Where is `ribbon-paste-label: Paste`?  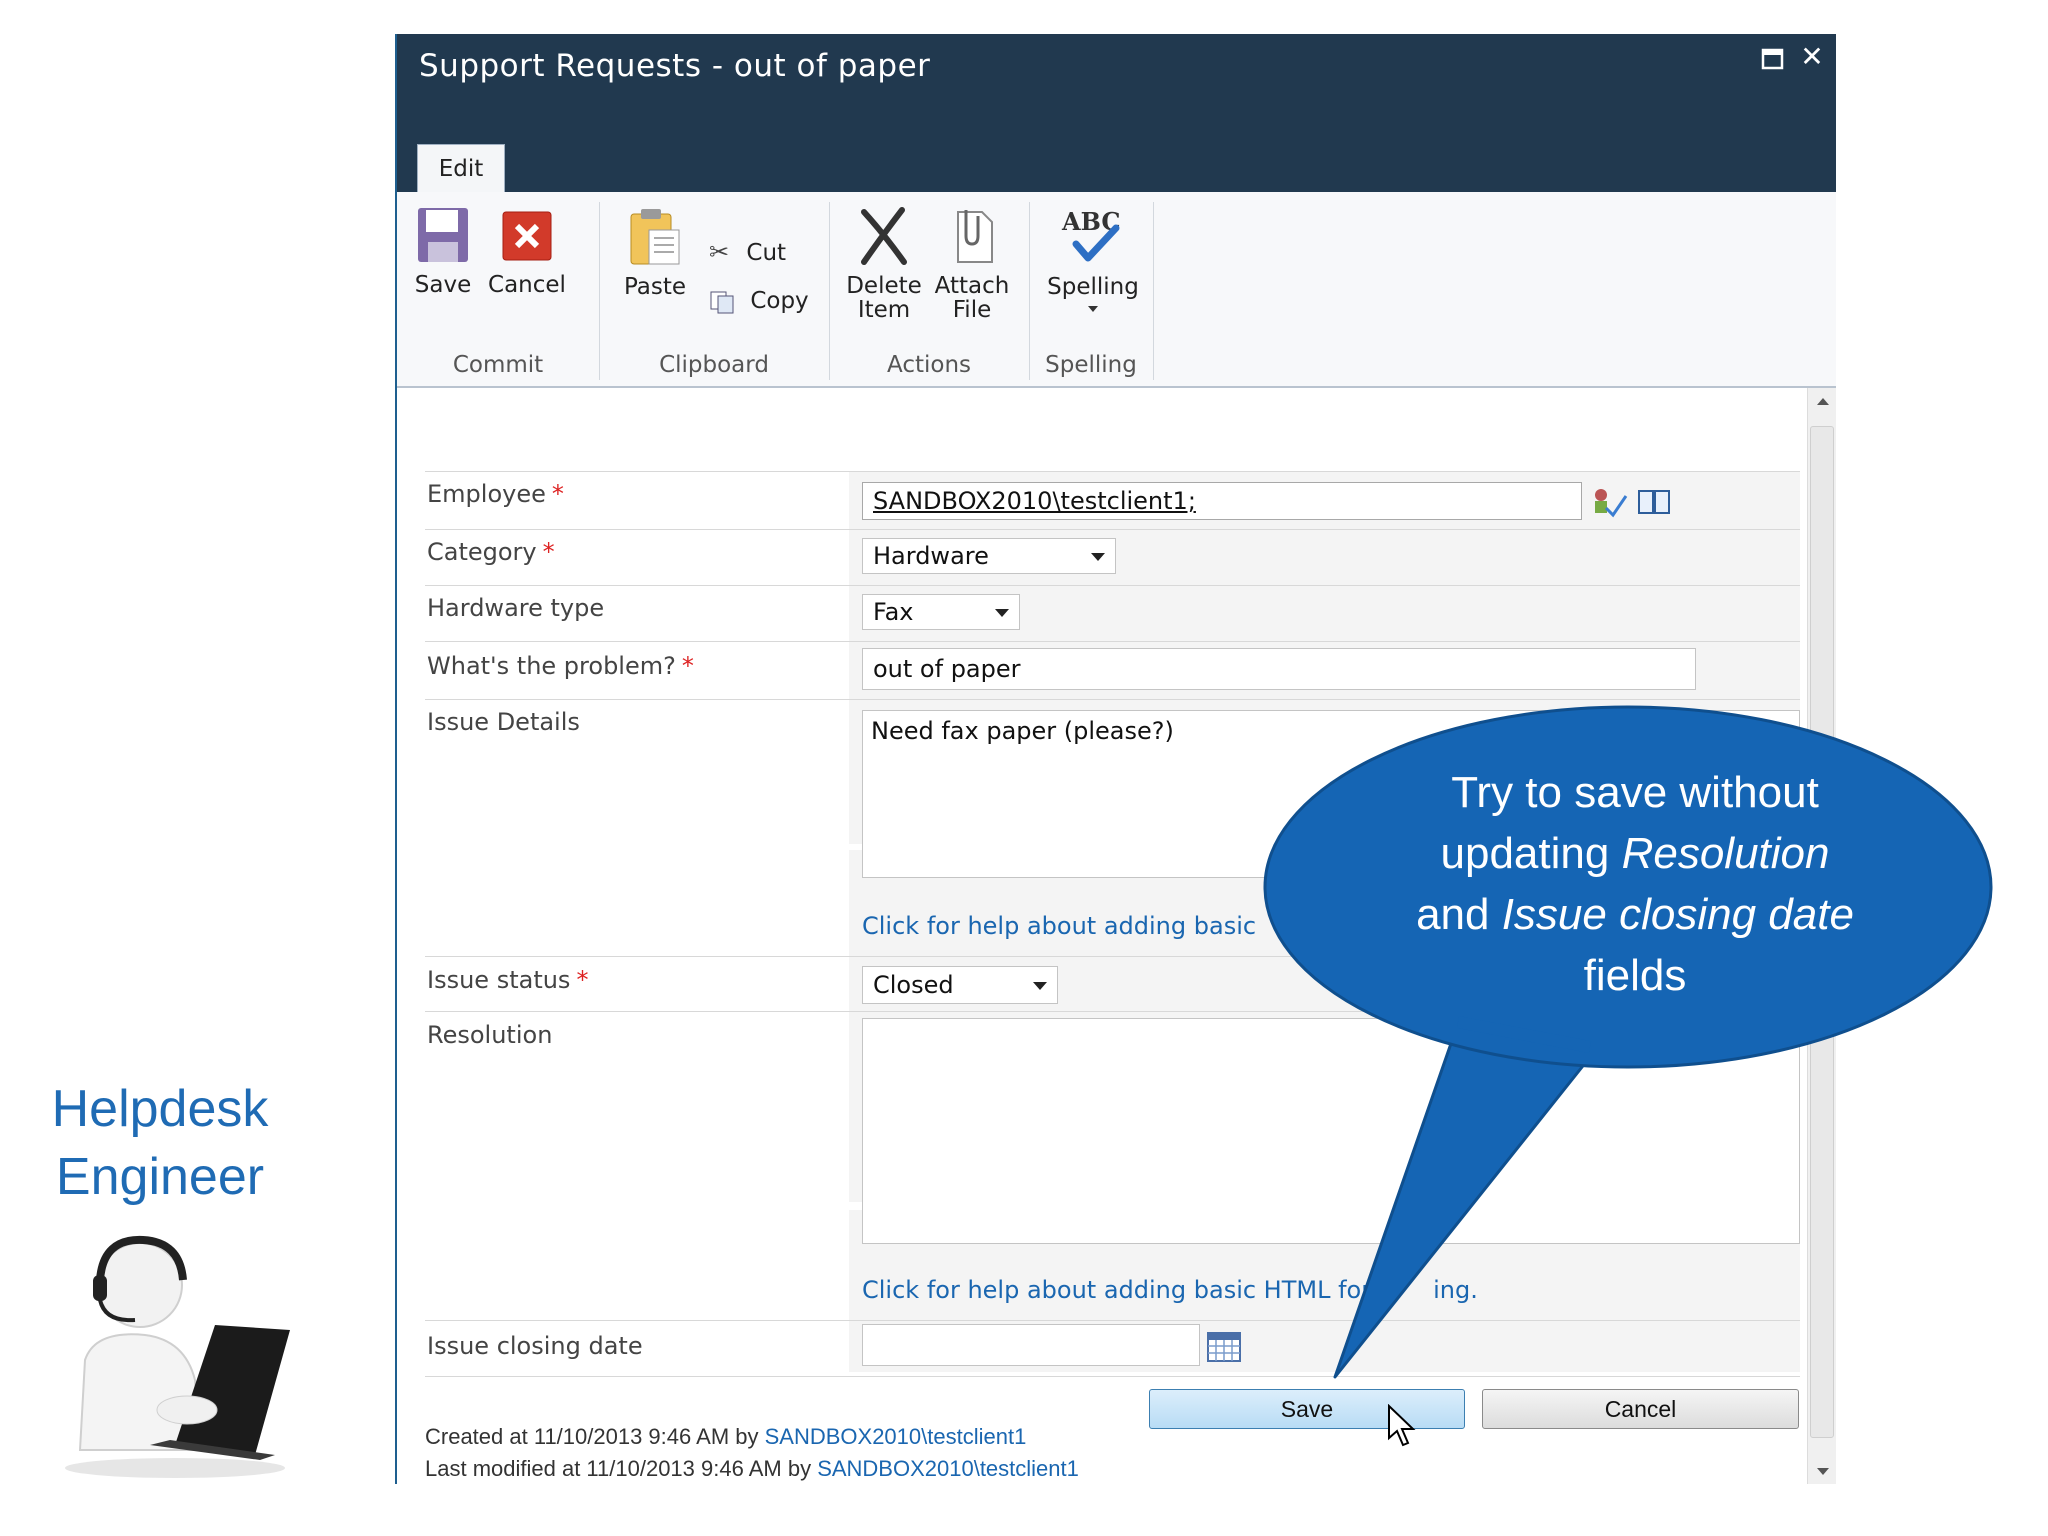 ribbon-paste-label: Paste is located at coordinates (655, 287).